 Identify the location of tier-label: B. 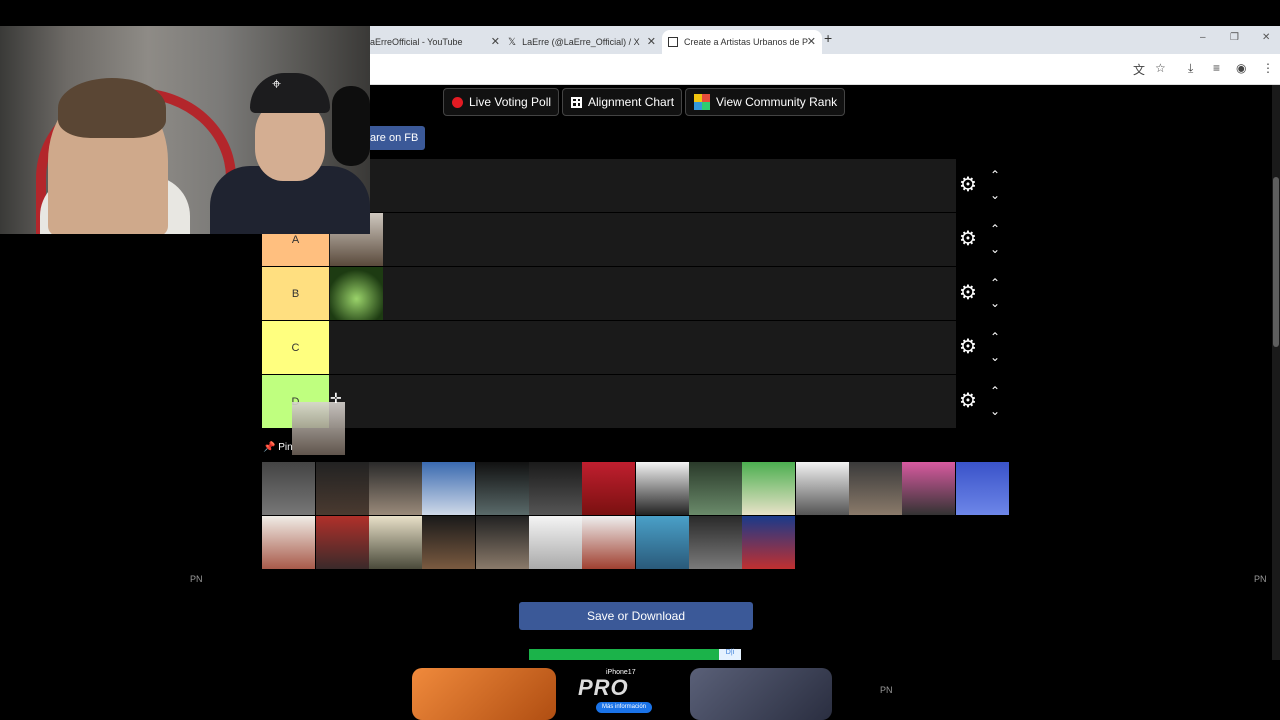
(295, 293).